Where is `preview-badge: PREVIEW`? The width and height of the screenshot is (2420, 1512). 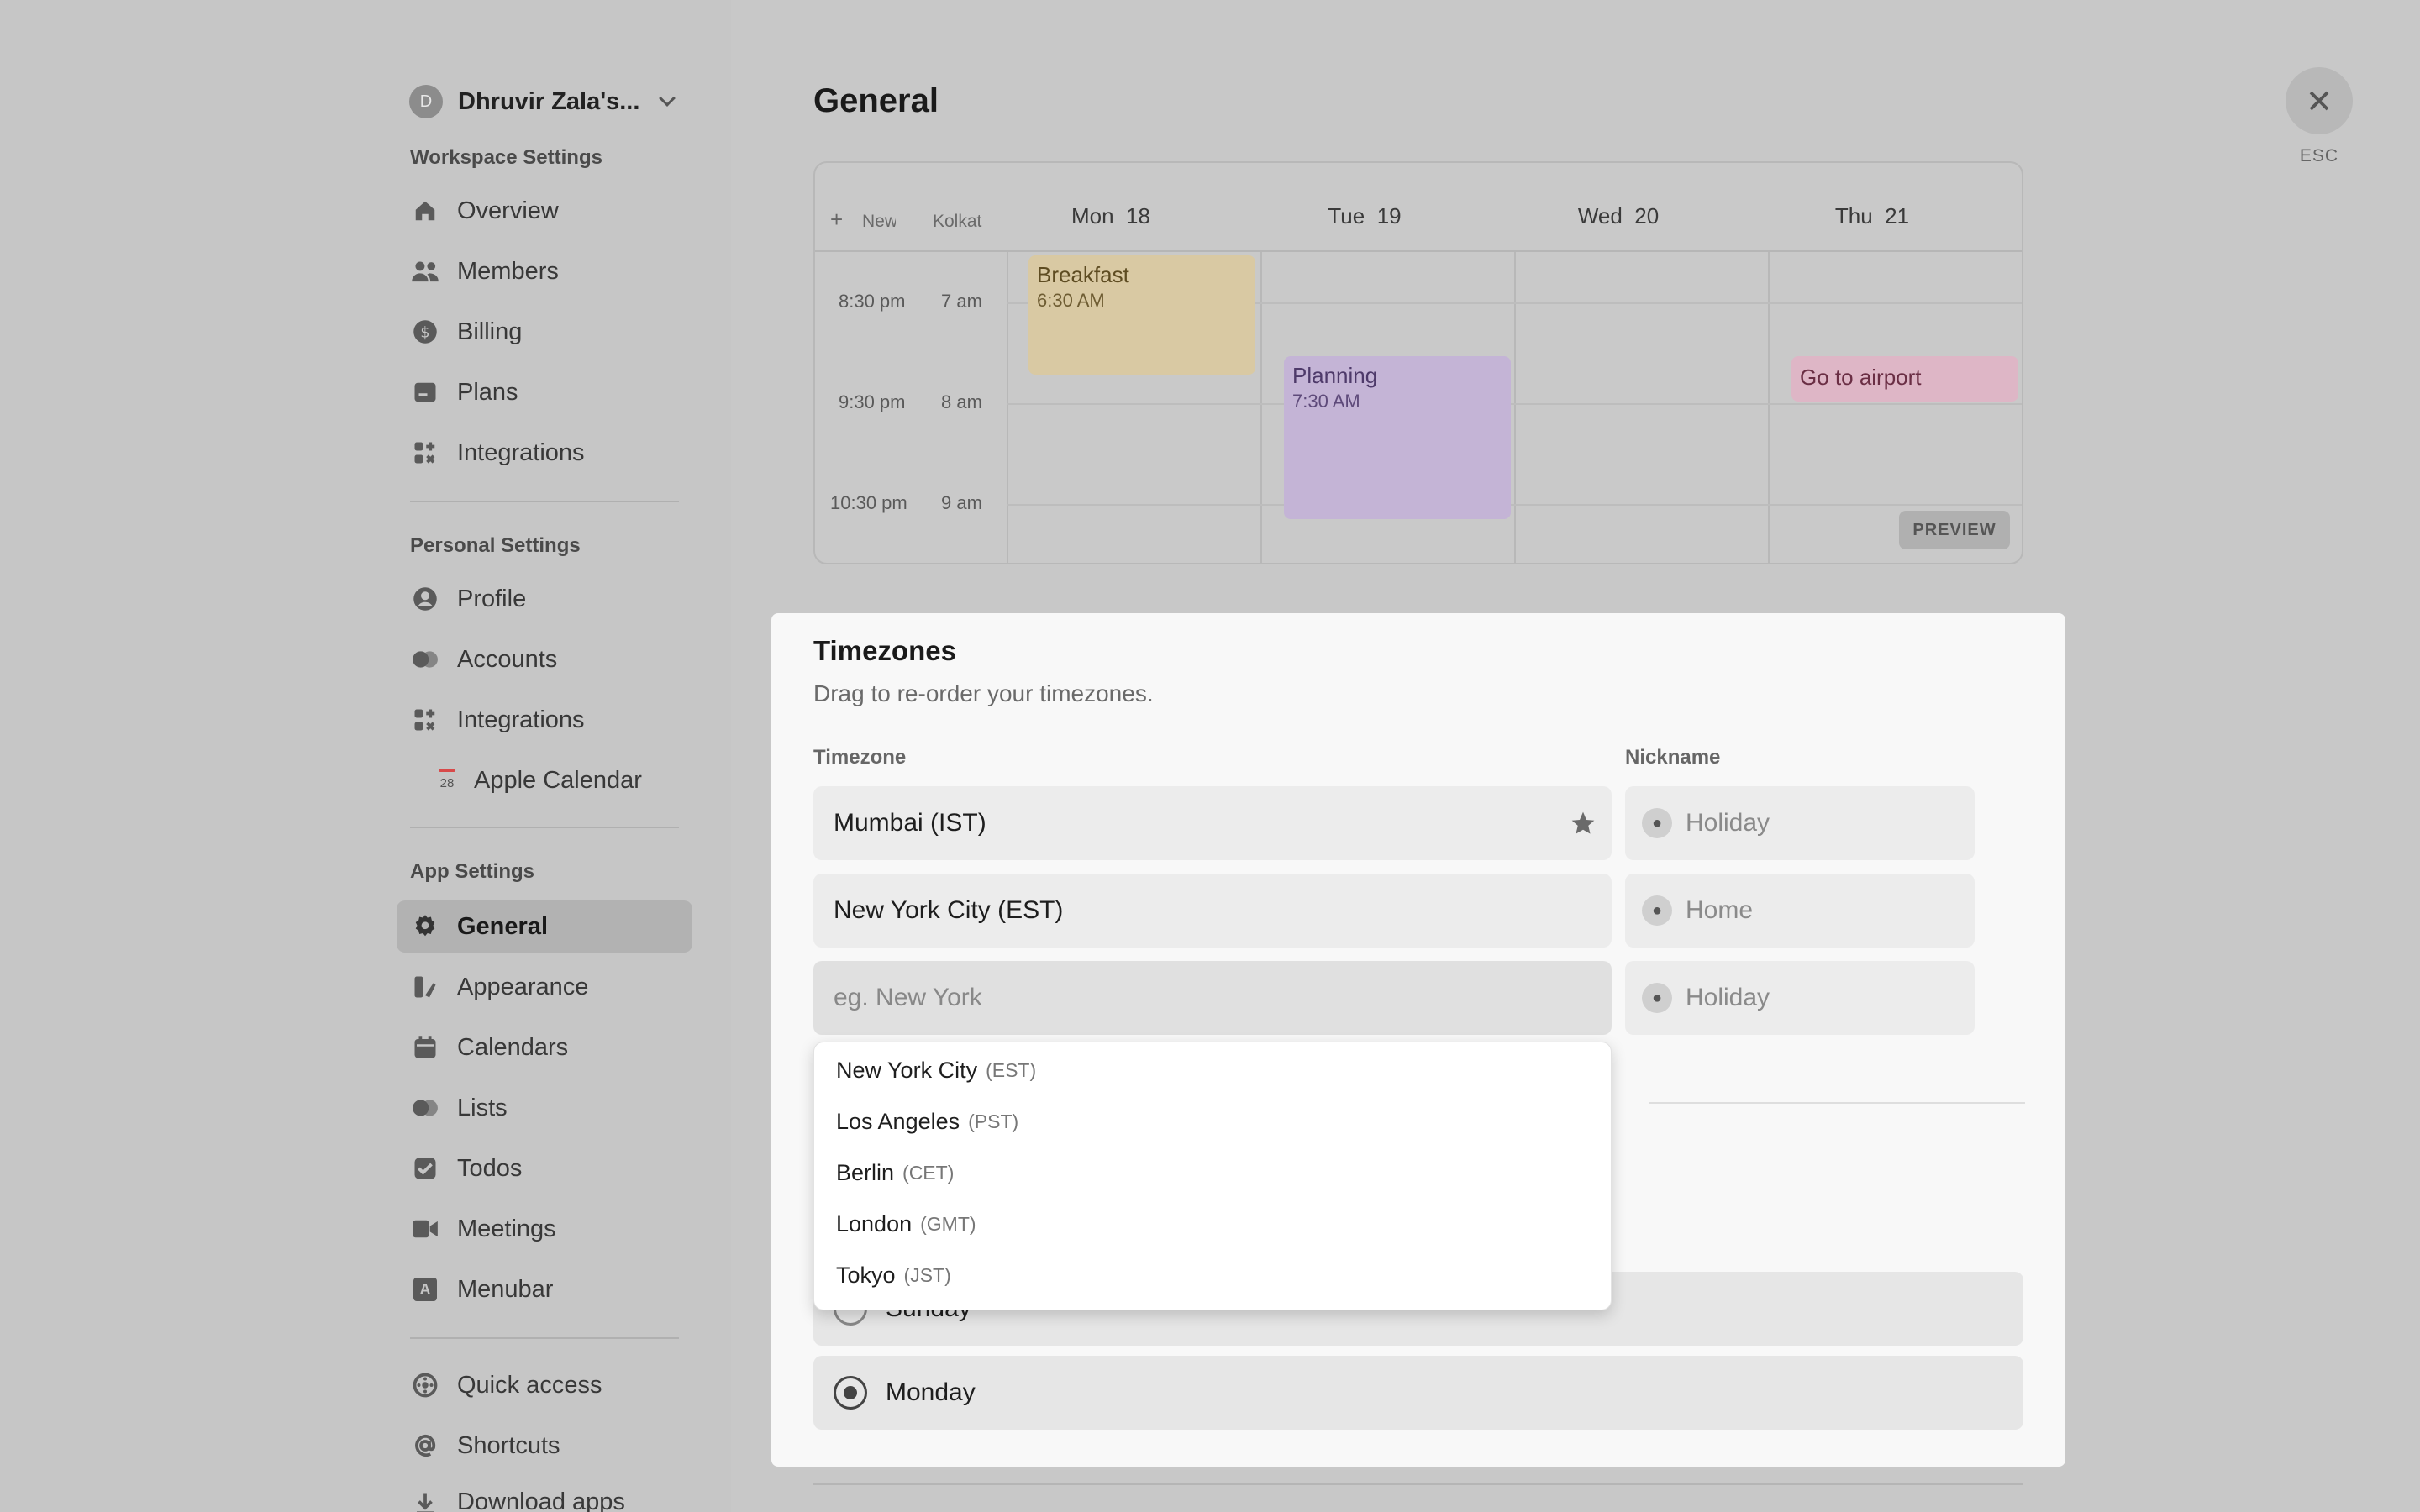 preview-badge: PREVIEW is located at coordinates (1954, 530).